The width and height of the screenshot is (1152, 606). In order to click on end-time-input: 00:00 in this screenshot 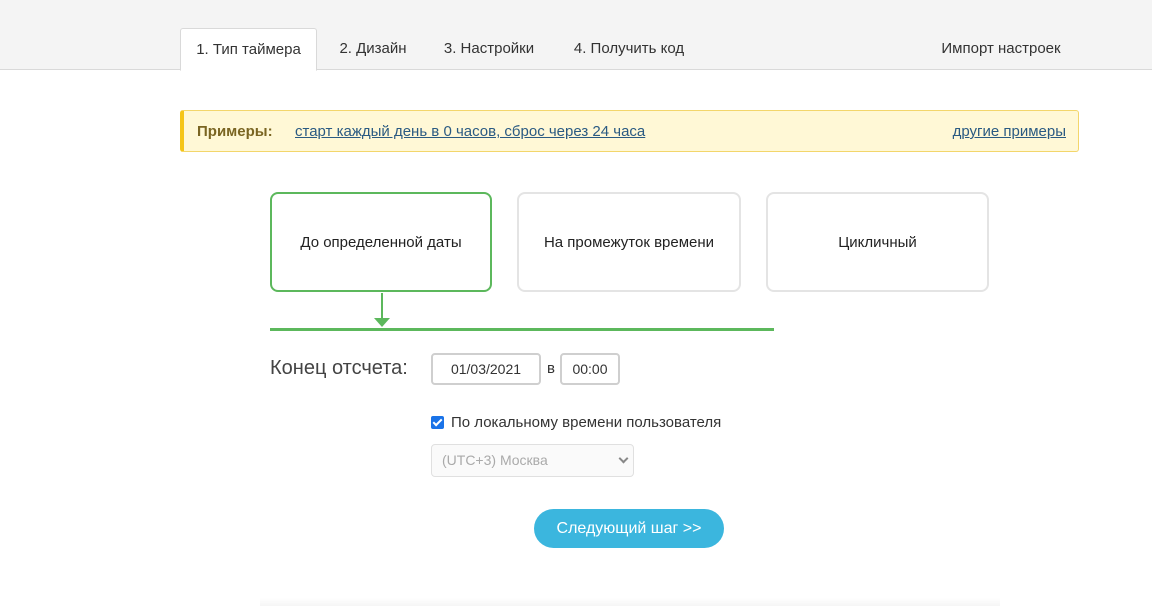, I will do `click(590, 369)`.